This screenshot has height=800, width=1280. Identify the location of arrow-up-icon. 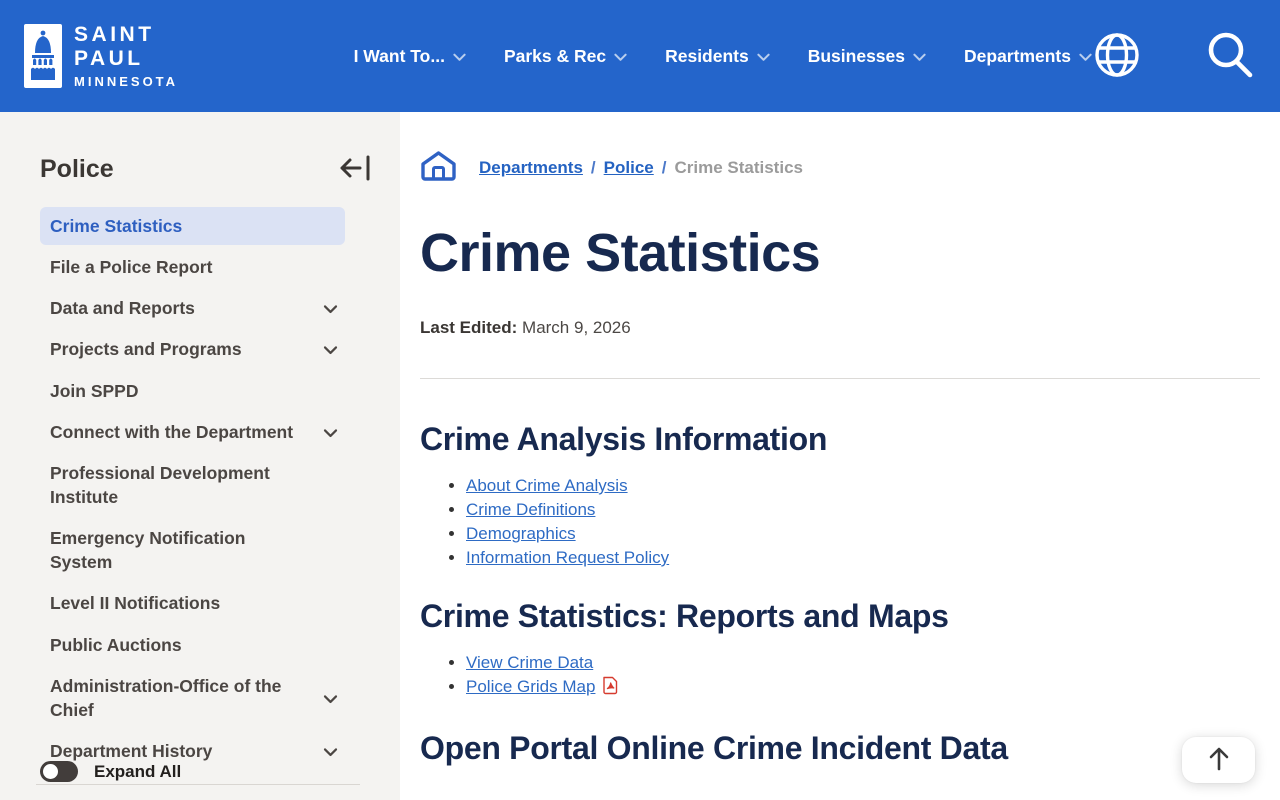
(1219, 760).